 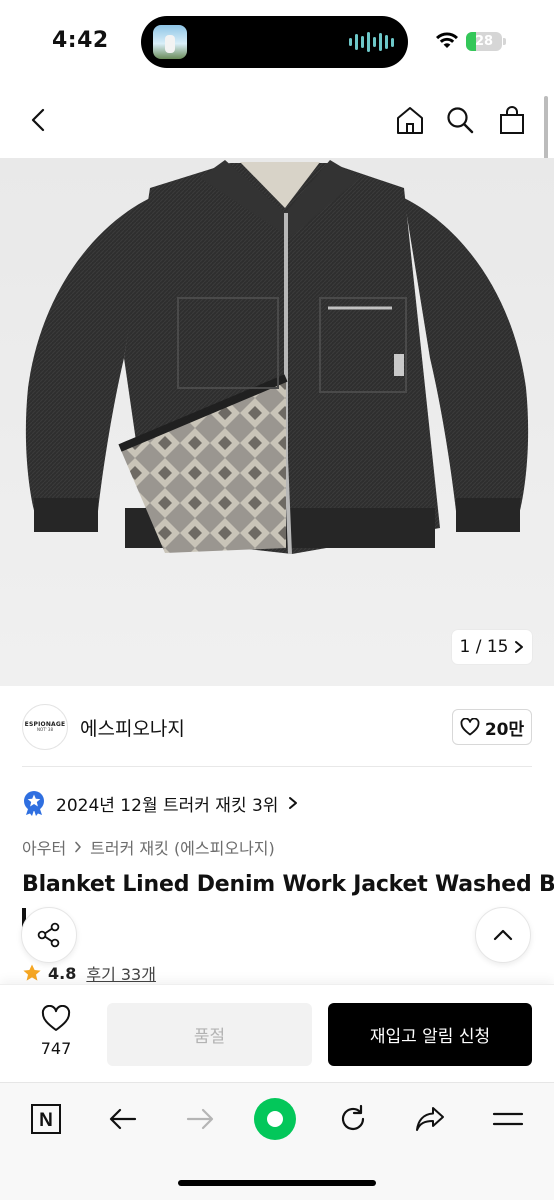 What do you see at coordinates (277, 766) in the screenshot?
I see `divider` at bounding box center [277, 766].